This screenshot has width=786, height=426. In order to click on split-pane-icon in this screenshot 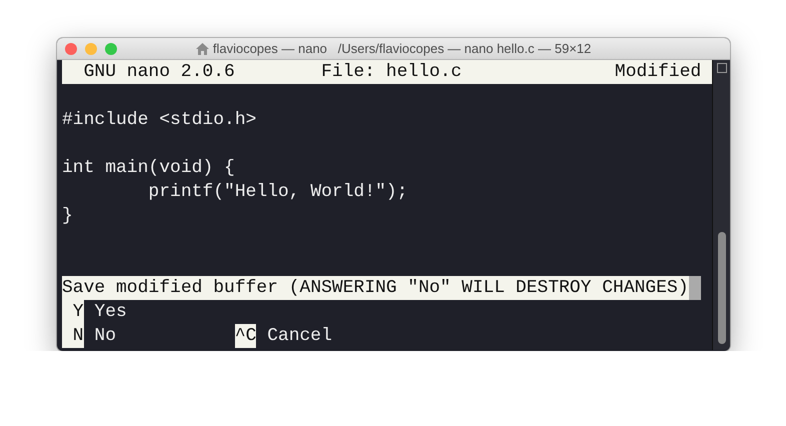, I will do `click(722, 68)`.